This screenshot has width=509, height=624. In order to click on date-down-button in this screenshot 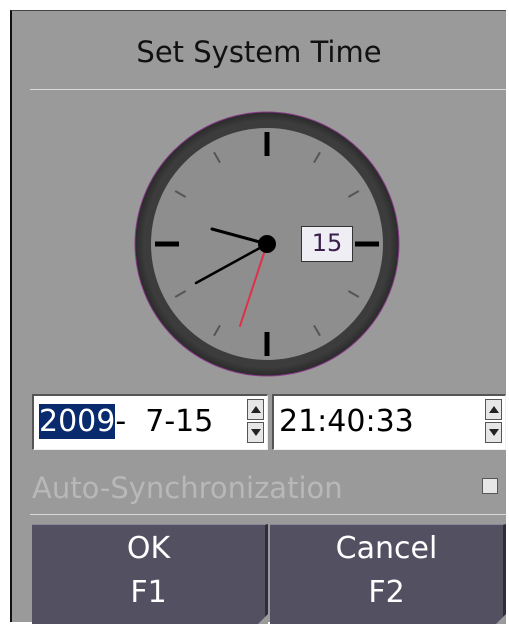, I will do `click(255, 432)`.